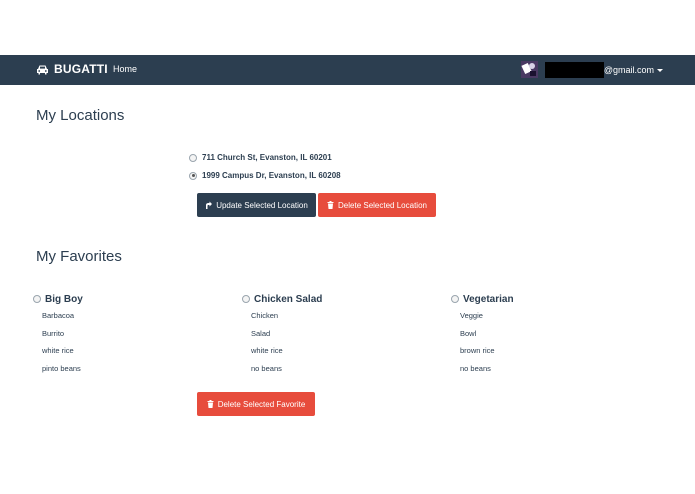 The image size is (695, 494). What do you see at coordinates (80, 115) in the screenshot?
I see `locations-title: My Locations` at bounding box center [80, 115].